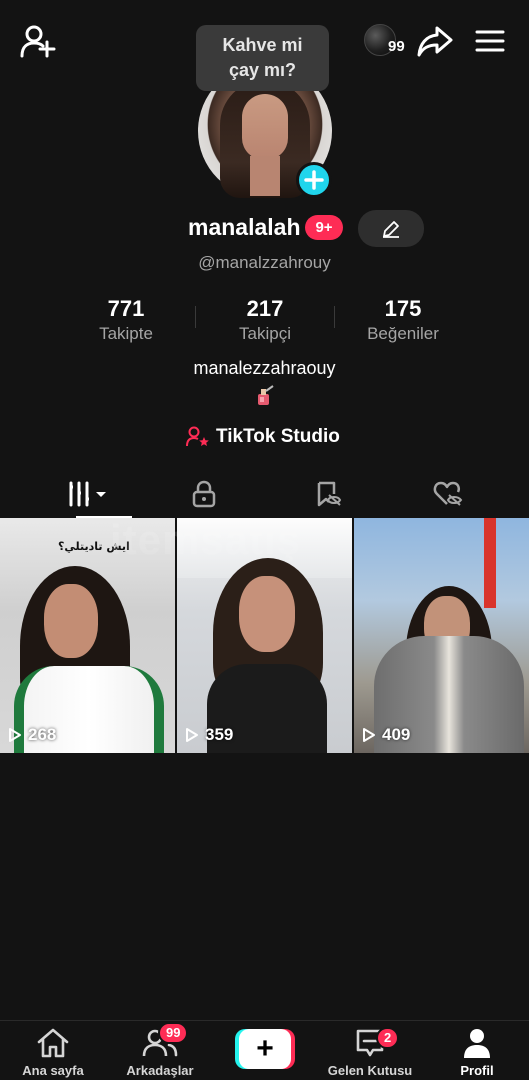 The width and height of the screenshot is (529, 1080). I want to click on edit-profile-button, so click(391, 228).